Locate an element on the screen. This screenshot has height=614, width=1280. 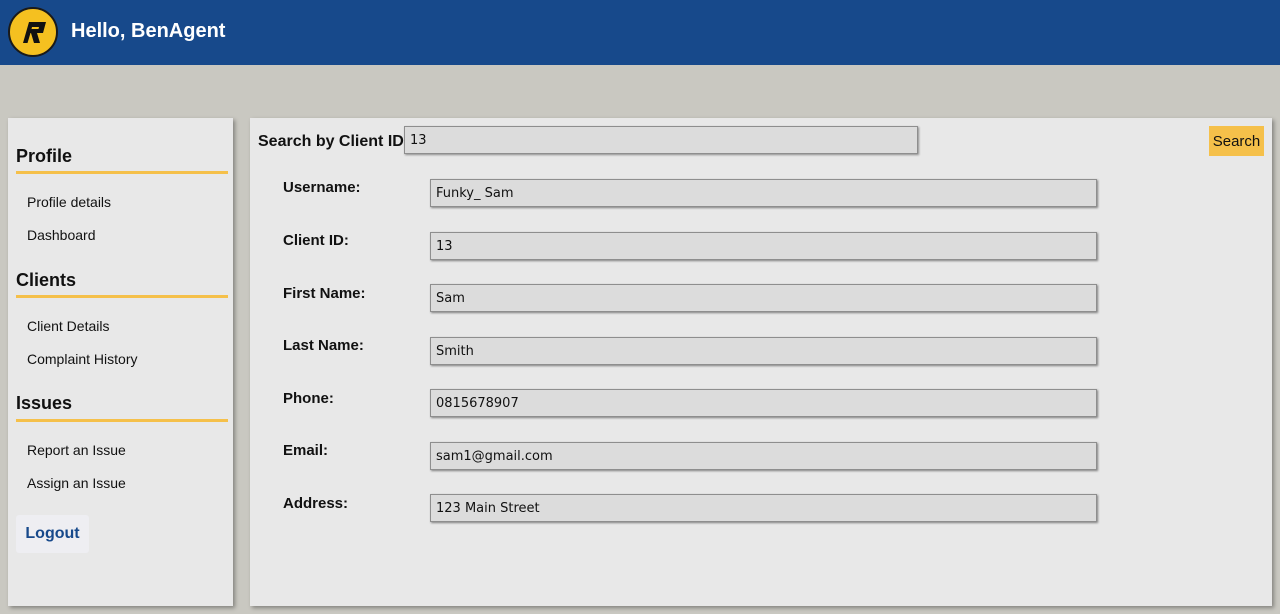
email-field is located at coordinates (763, 456).